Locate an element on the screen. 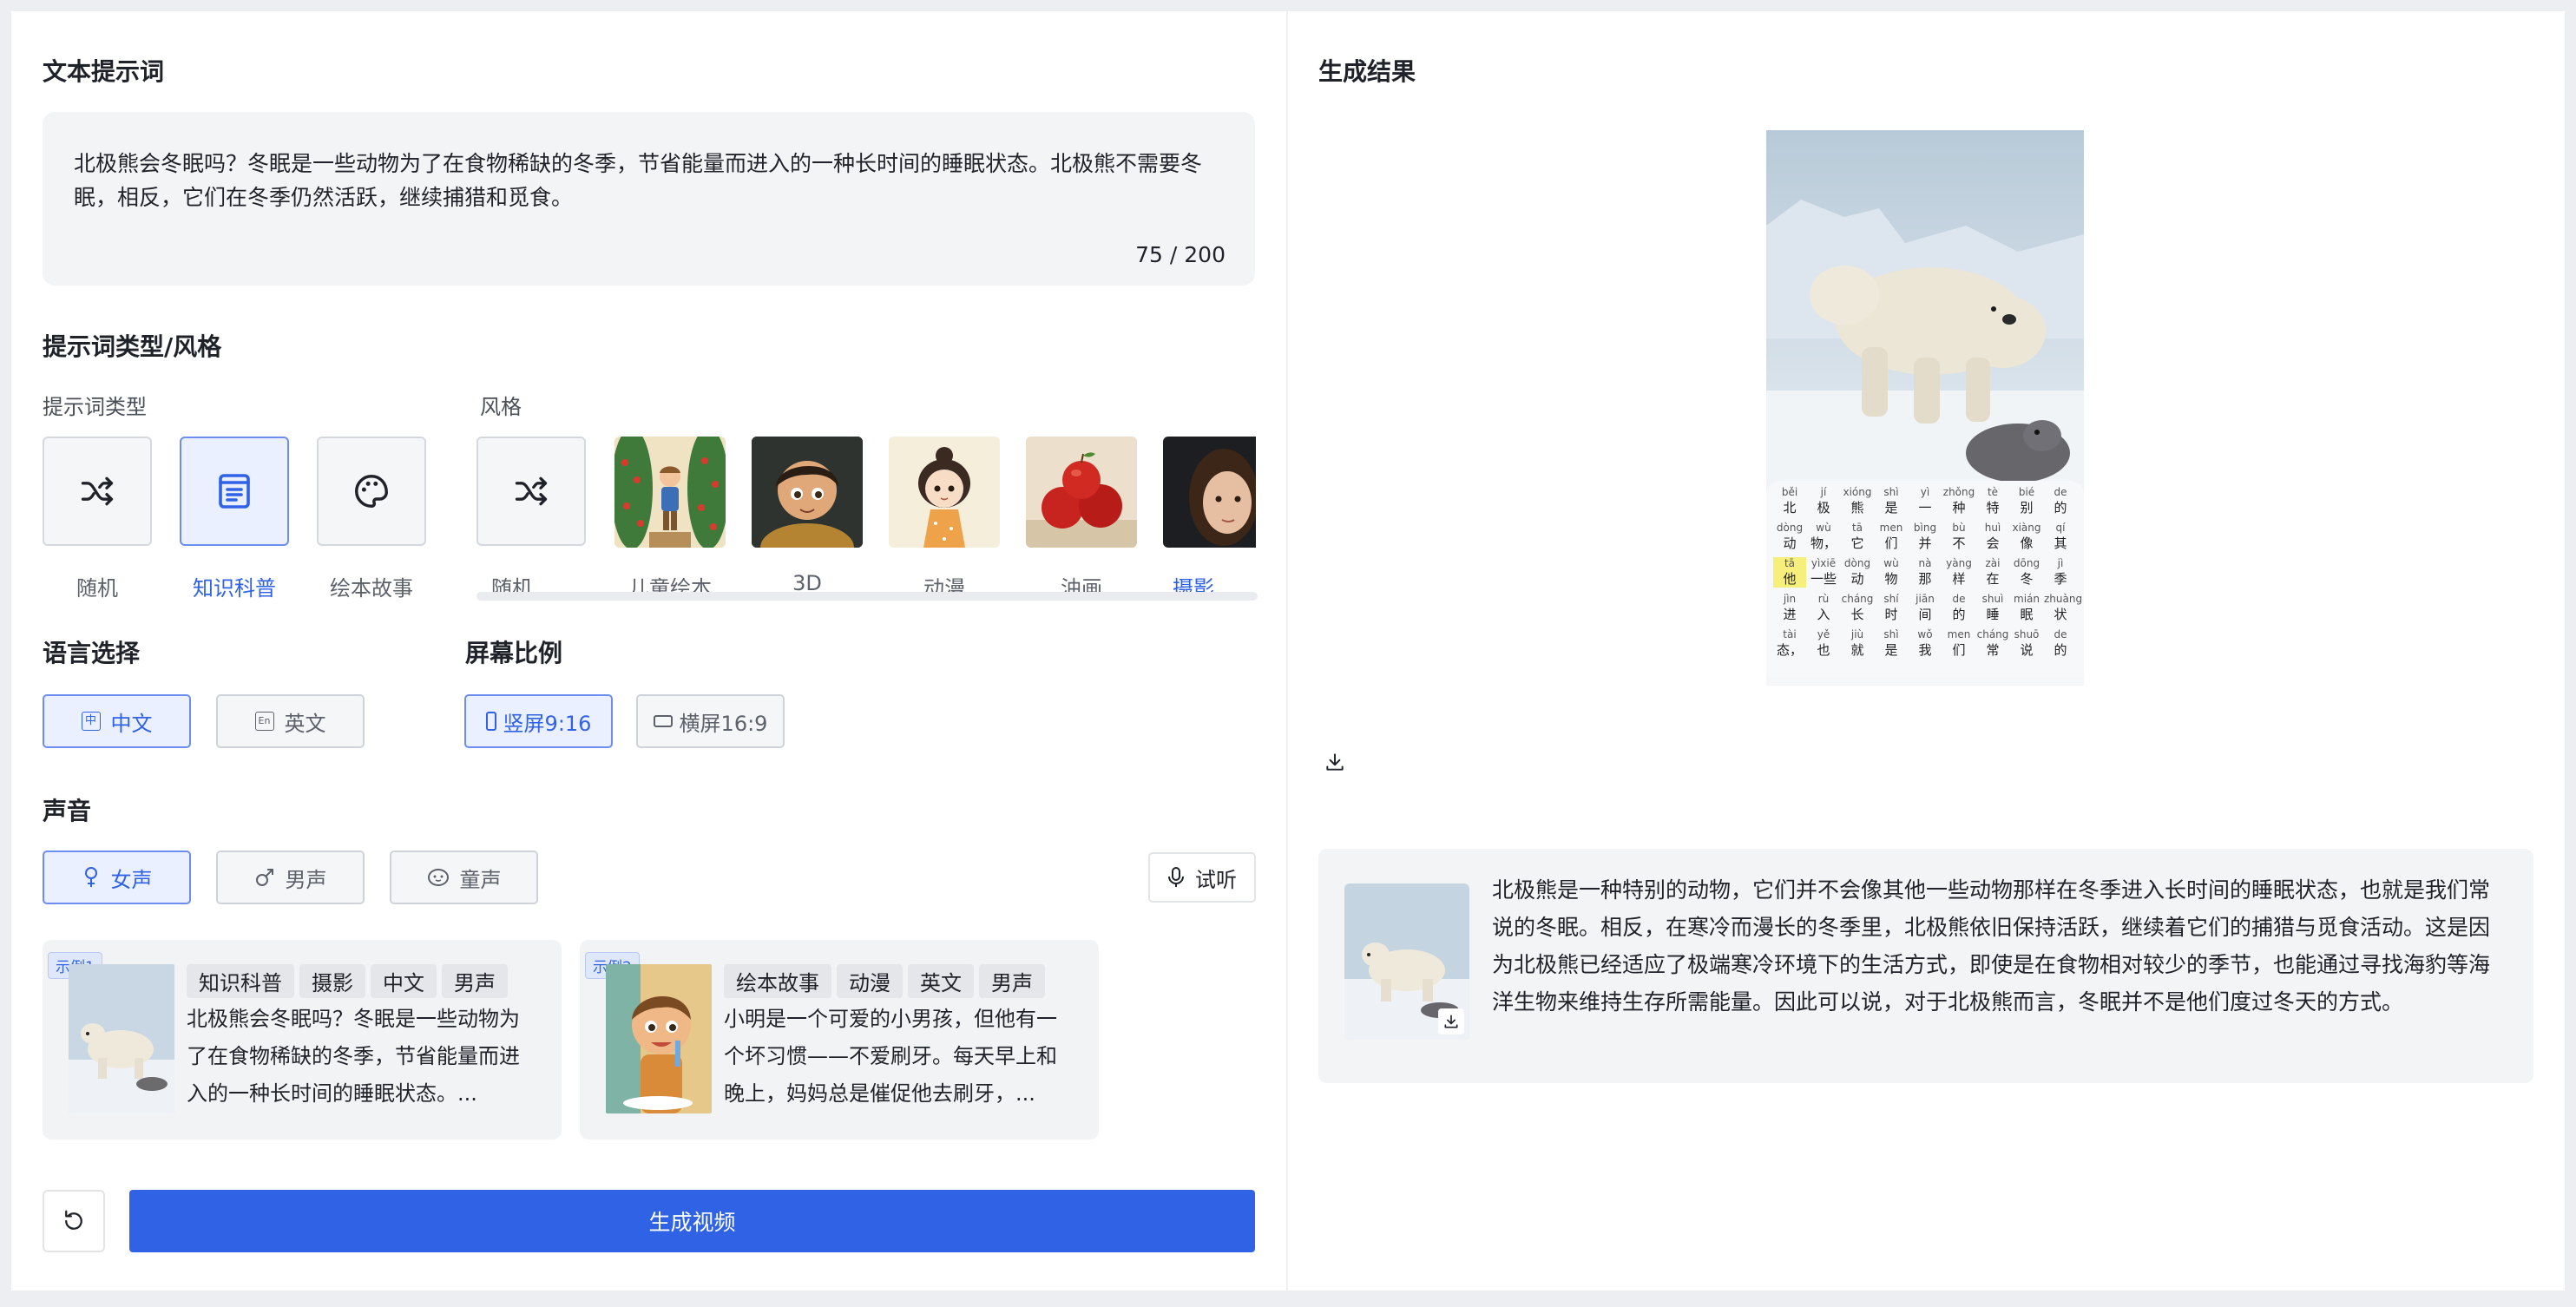  voice-male-button: 男声 is located at coordinates (290, 877).